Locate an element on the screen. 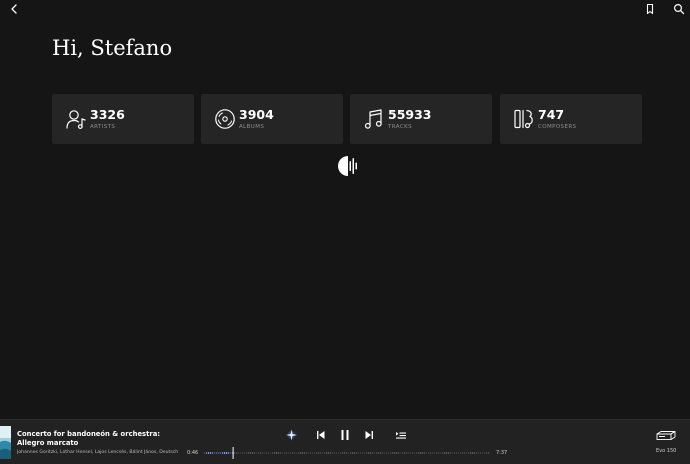 Image resolution: width=690 pixels, height=464 pixels. albums-label: ALBUMS is located at coordinates (252, 127).